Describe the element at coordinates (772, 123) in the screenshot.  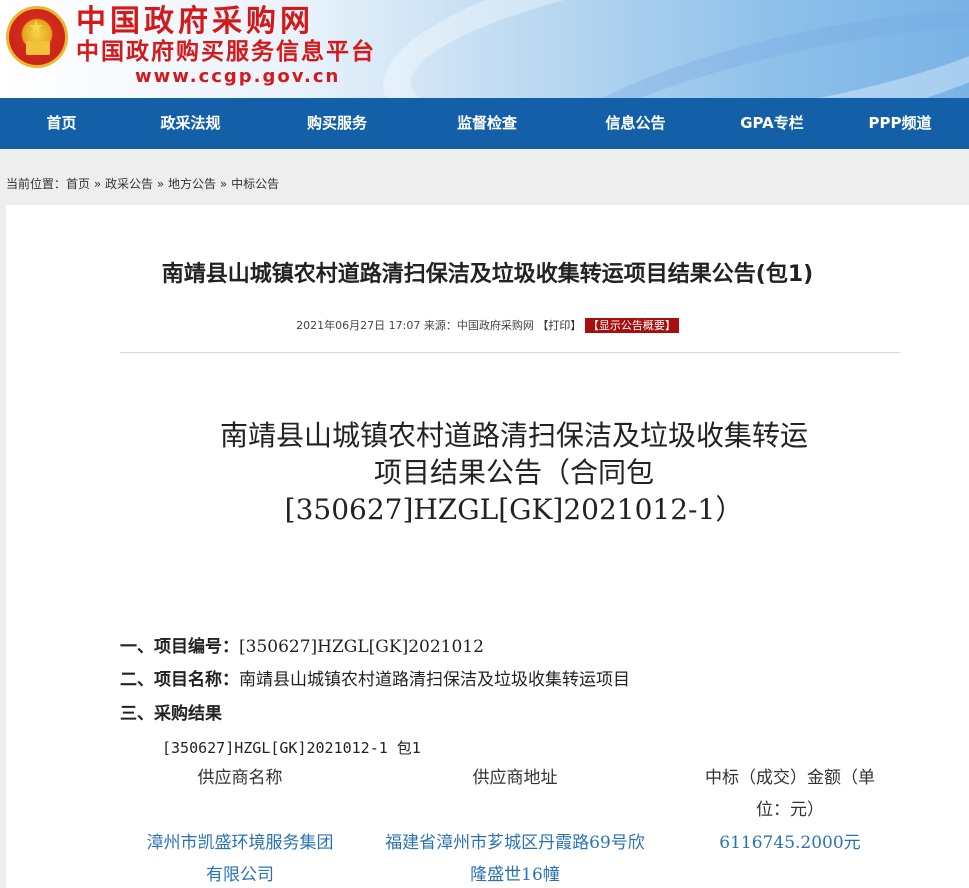
I see `nav-item-gpa: GPA专栏` at that location.